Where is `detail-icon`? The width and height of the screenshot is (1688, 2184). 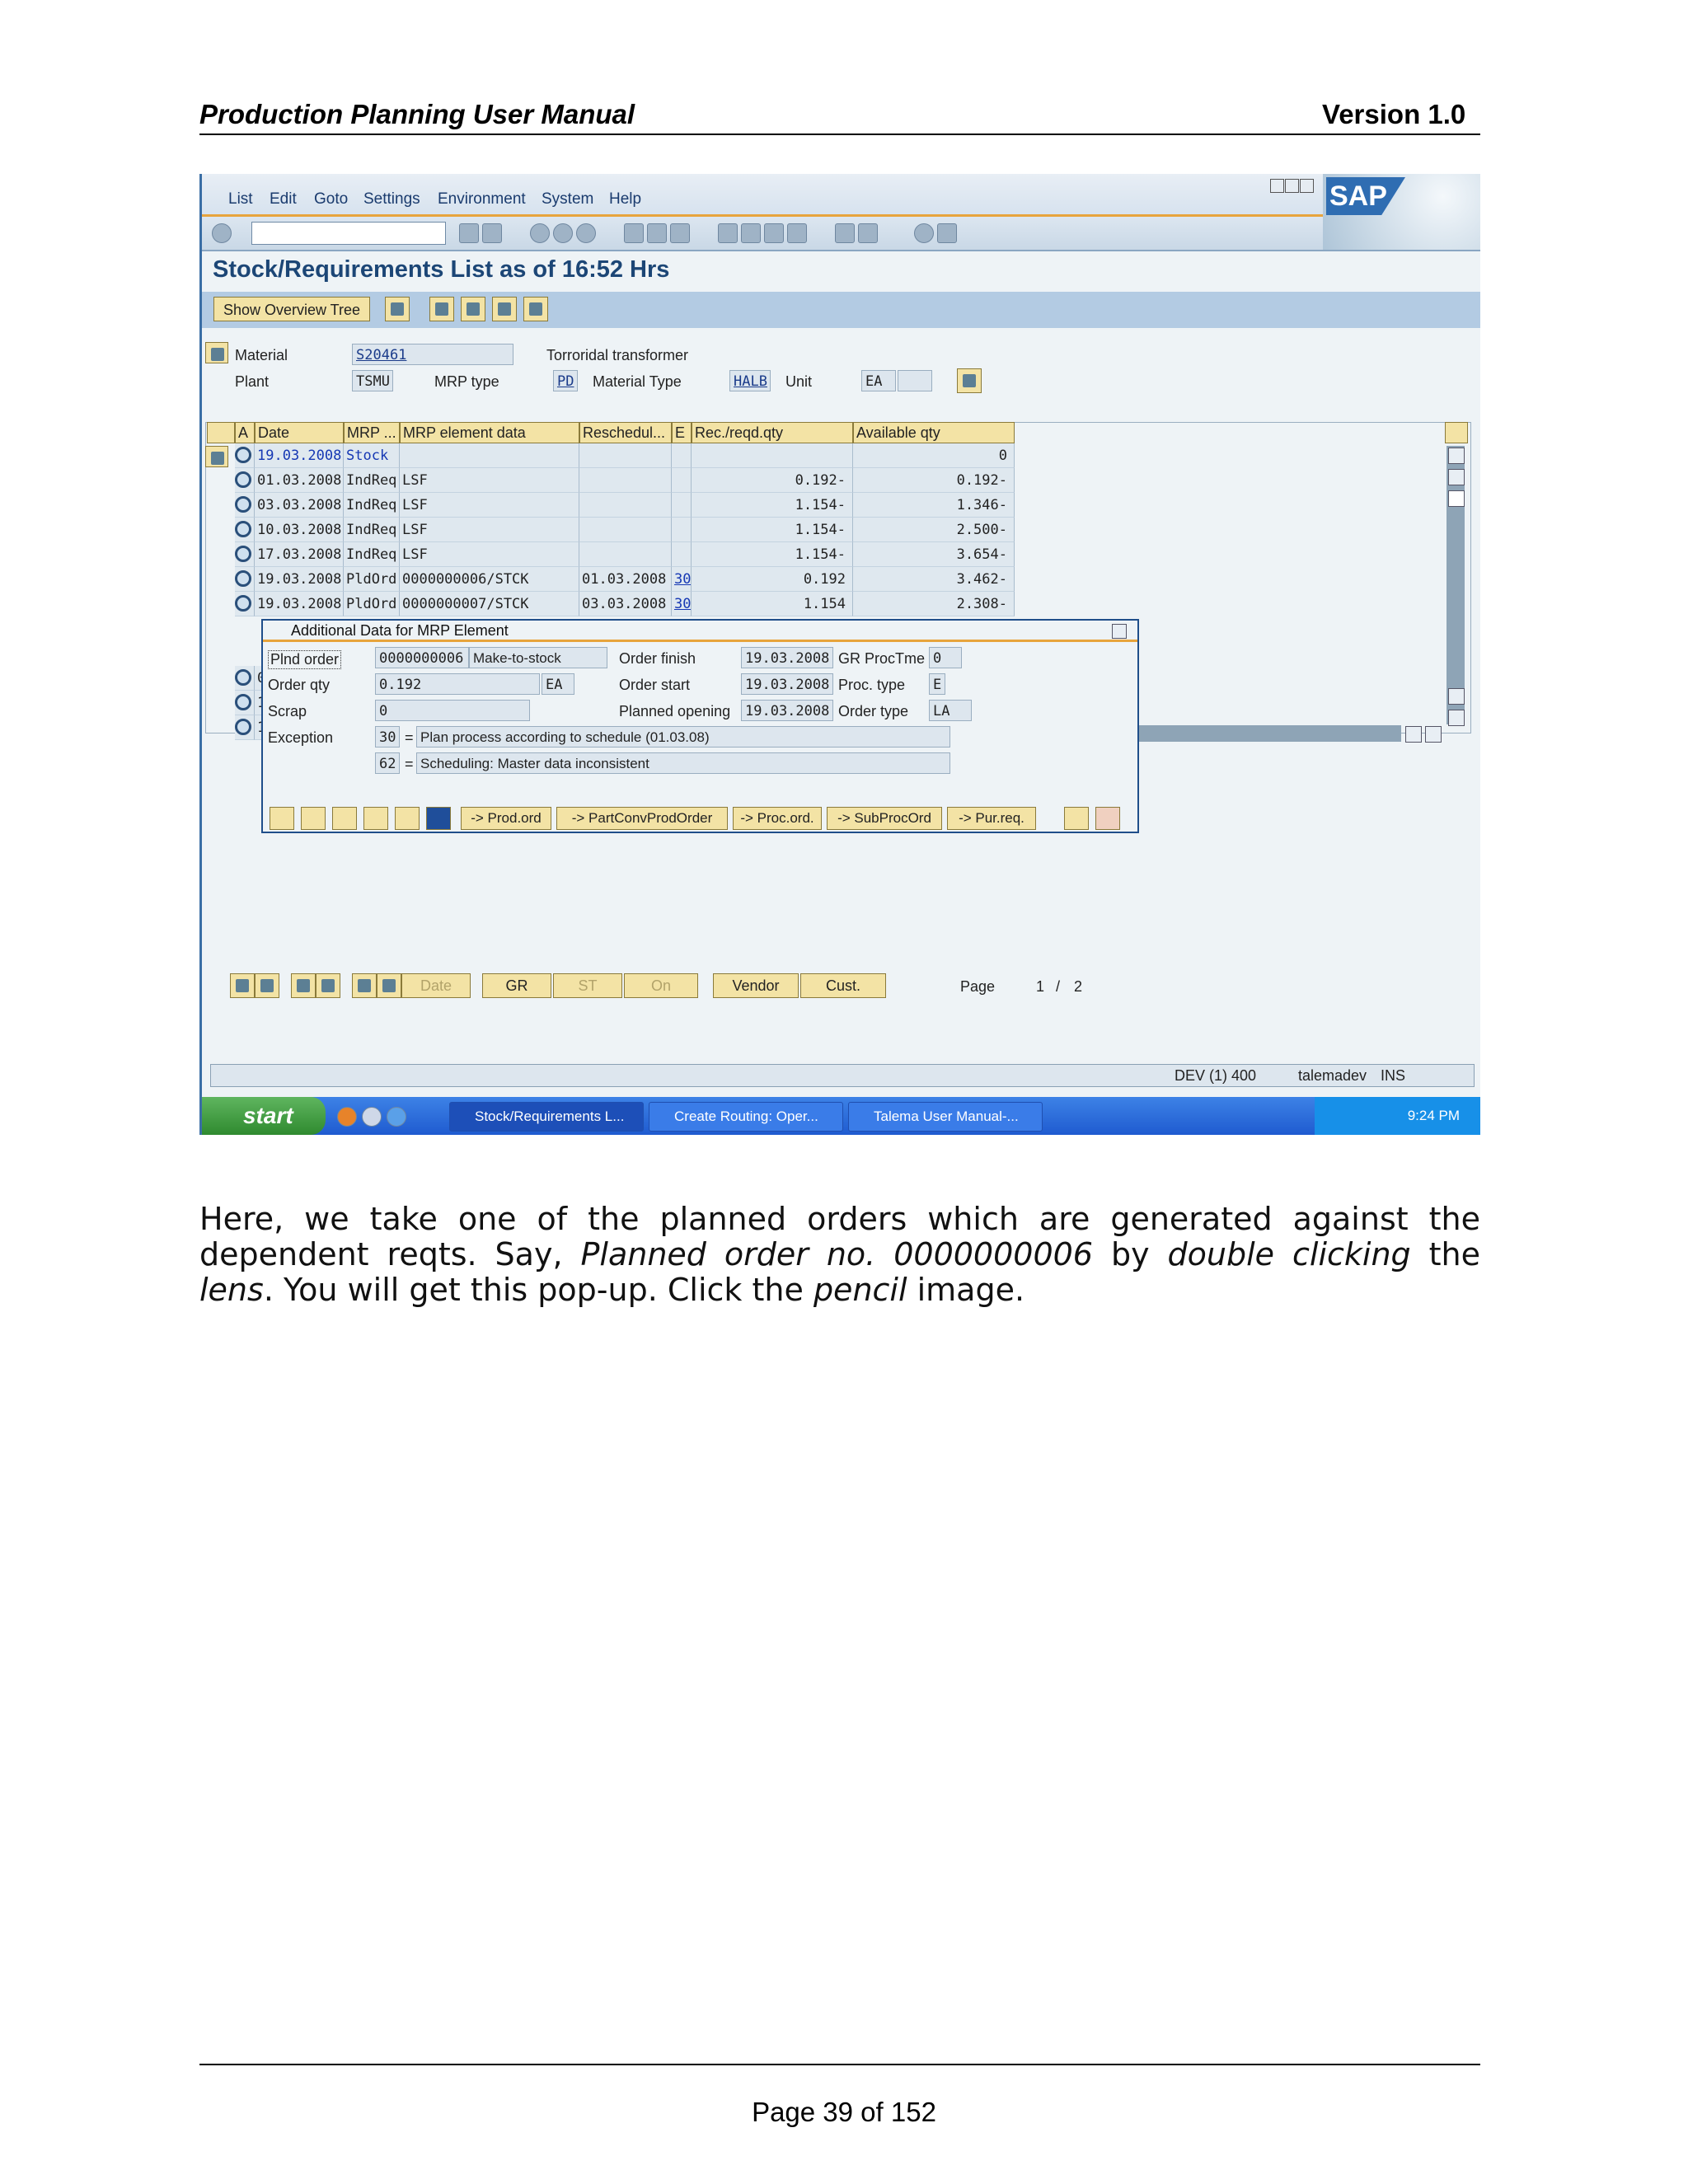 detail-icon is located at coordinates (397, 309).